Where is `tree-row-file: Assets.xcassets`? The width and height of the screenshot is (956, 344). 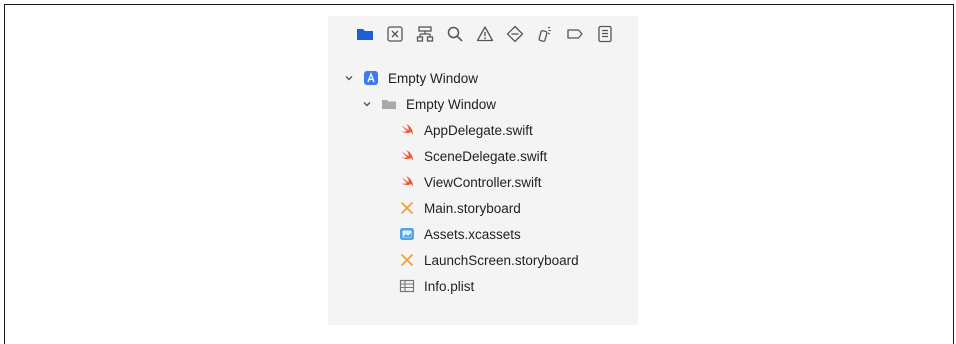 tree-row-file: Assets.xcassets is located at coordinates (483, 234).